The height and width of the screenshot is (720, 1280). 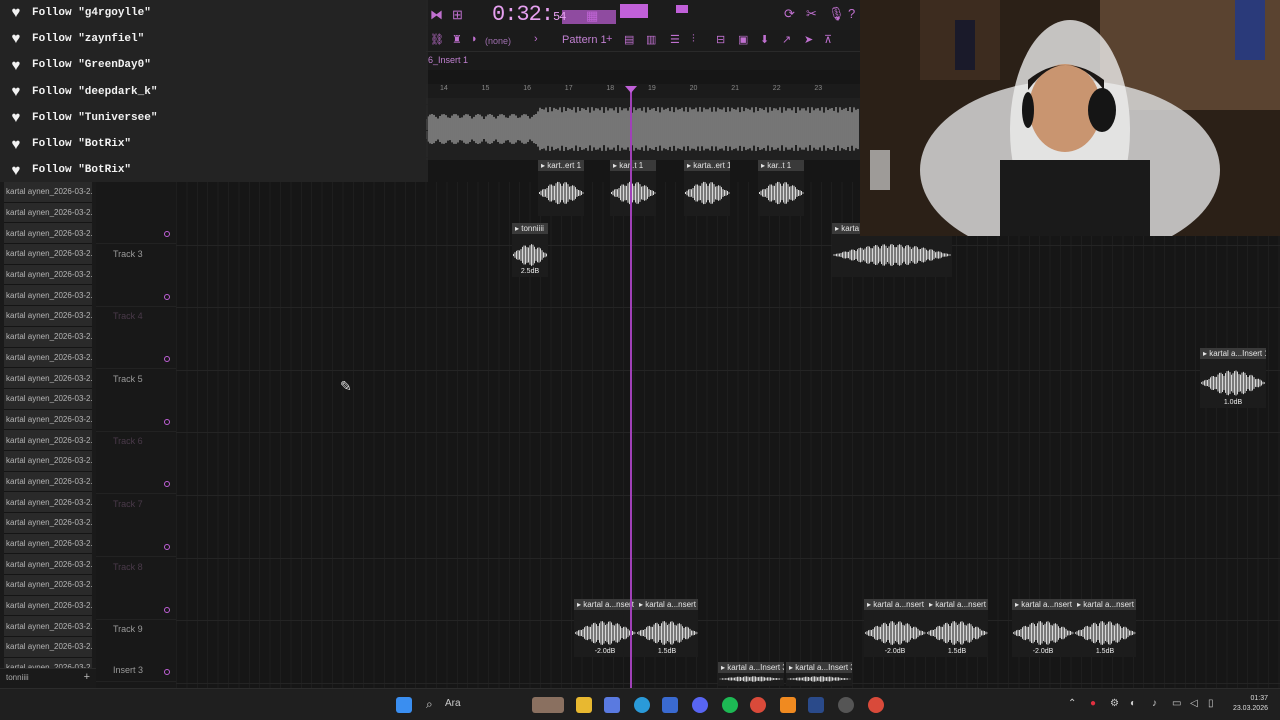 I want to click on discord-icon, so click(x=700, y=705).